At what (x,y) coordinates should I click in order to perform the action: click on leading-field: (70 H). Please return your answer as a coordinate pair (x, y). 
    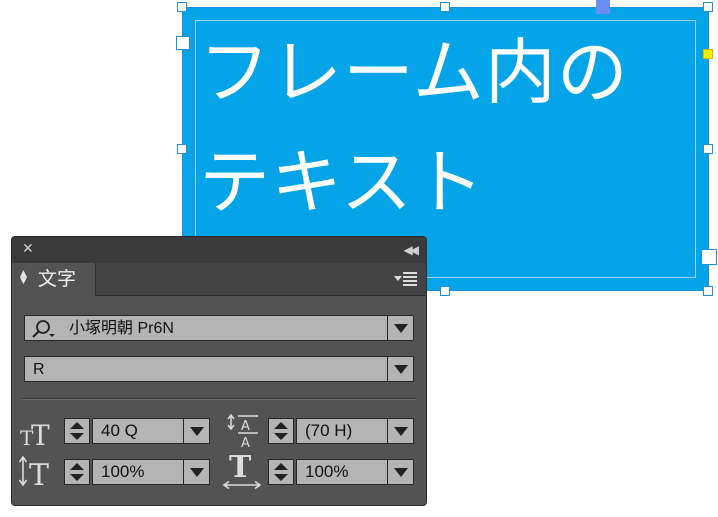
    Looking at the image, I should click on (355, 431).